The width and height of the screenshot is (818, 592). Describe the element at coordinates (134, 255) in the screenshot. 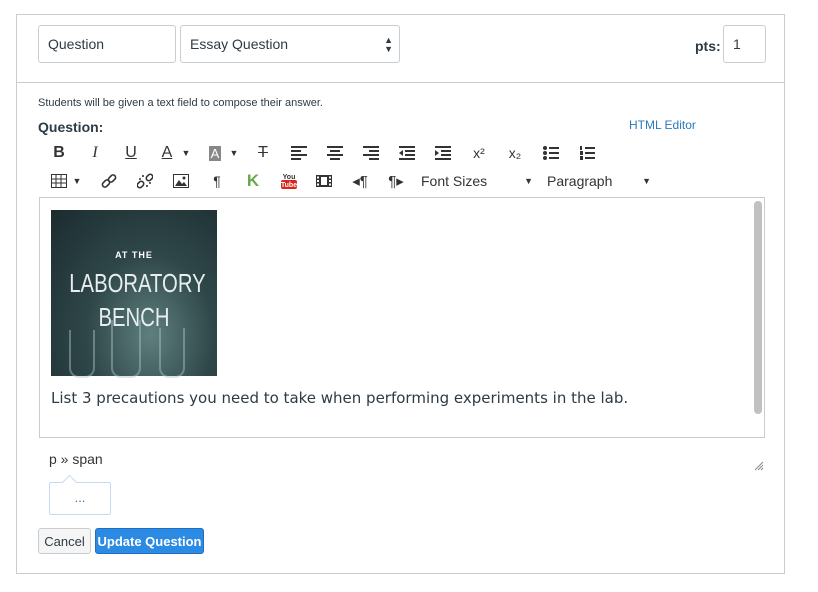

I see `image-caption-line1: AT THE` at that location.